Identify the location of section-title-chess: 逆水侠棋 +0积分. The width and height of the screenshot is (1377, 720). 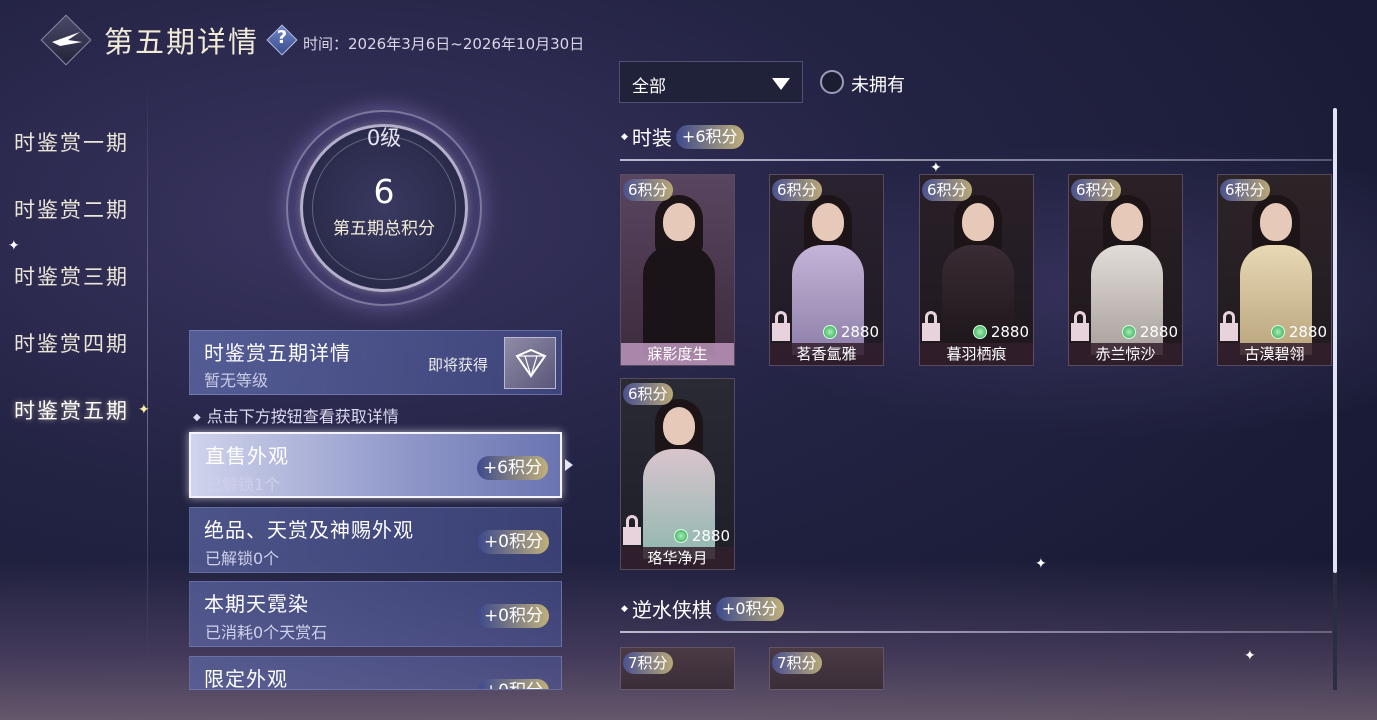
(702, 608).